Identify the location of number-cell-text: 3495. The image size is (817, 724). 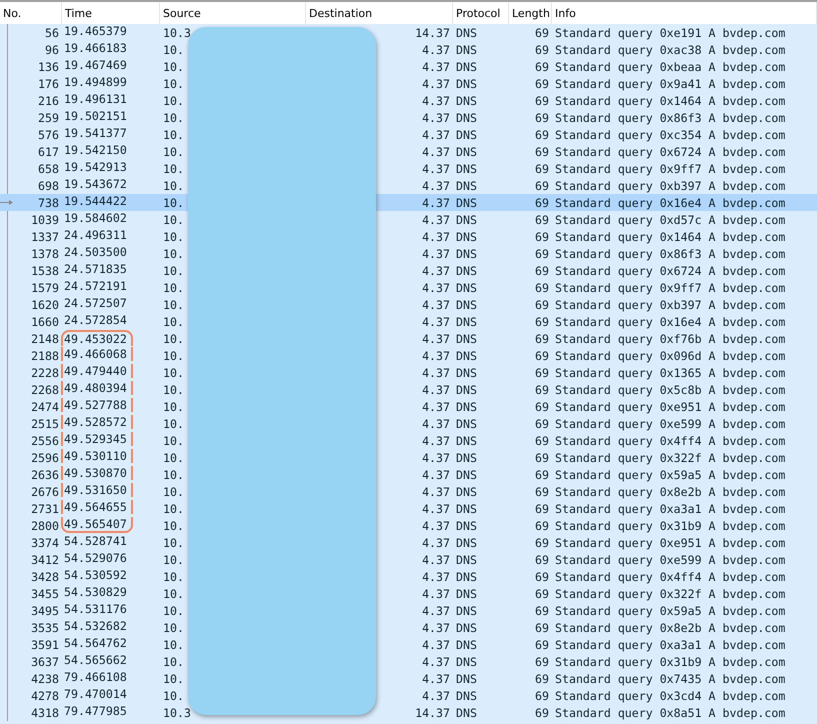
(45, 610).